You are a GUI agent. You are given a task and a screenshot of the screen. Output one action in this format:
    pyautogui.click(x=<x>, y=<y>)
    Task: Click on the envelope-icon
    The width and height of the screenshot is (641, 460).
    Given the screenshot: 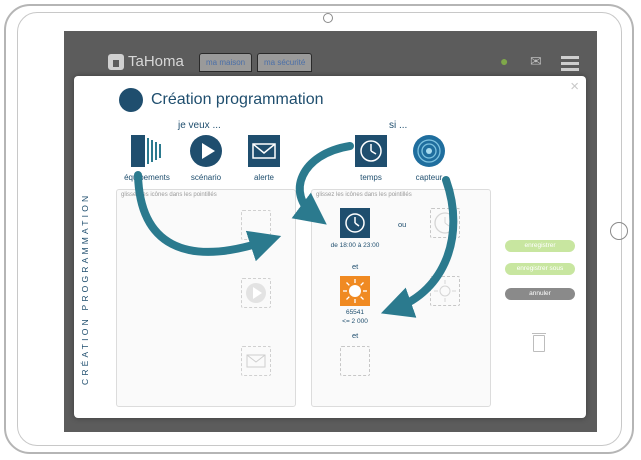 What is the action you would take?
    pyautogui.click(x=264, y=151)
    